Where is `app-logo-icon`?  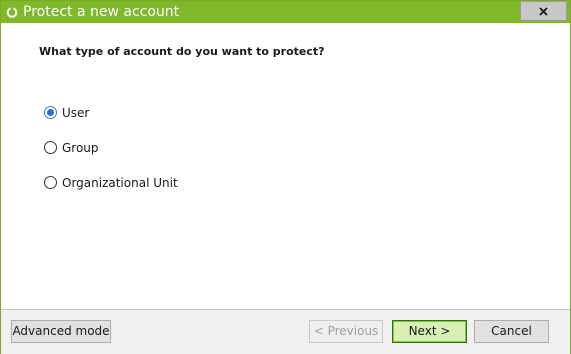 app-logo-icon is located at coordinates (12, 12).